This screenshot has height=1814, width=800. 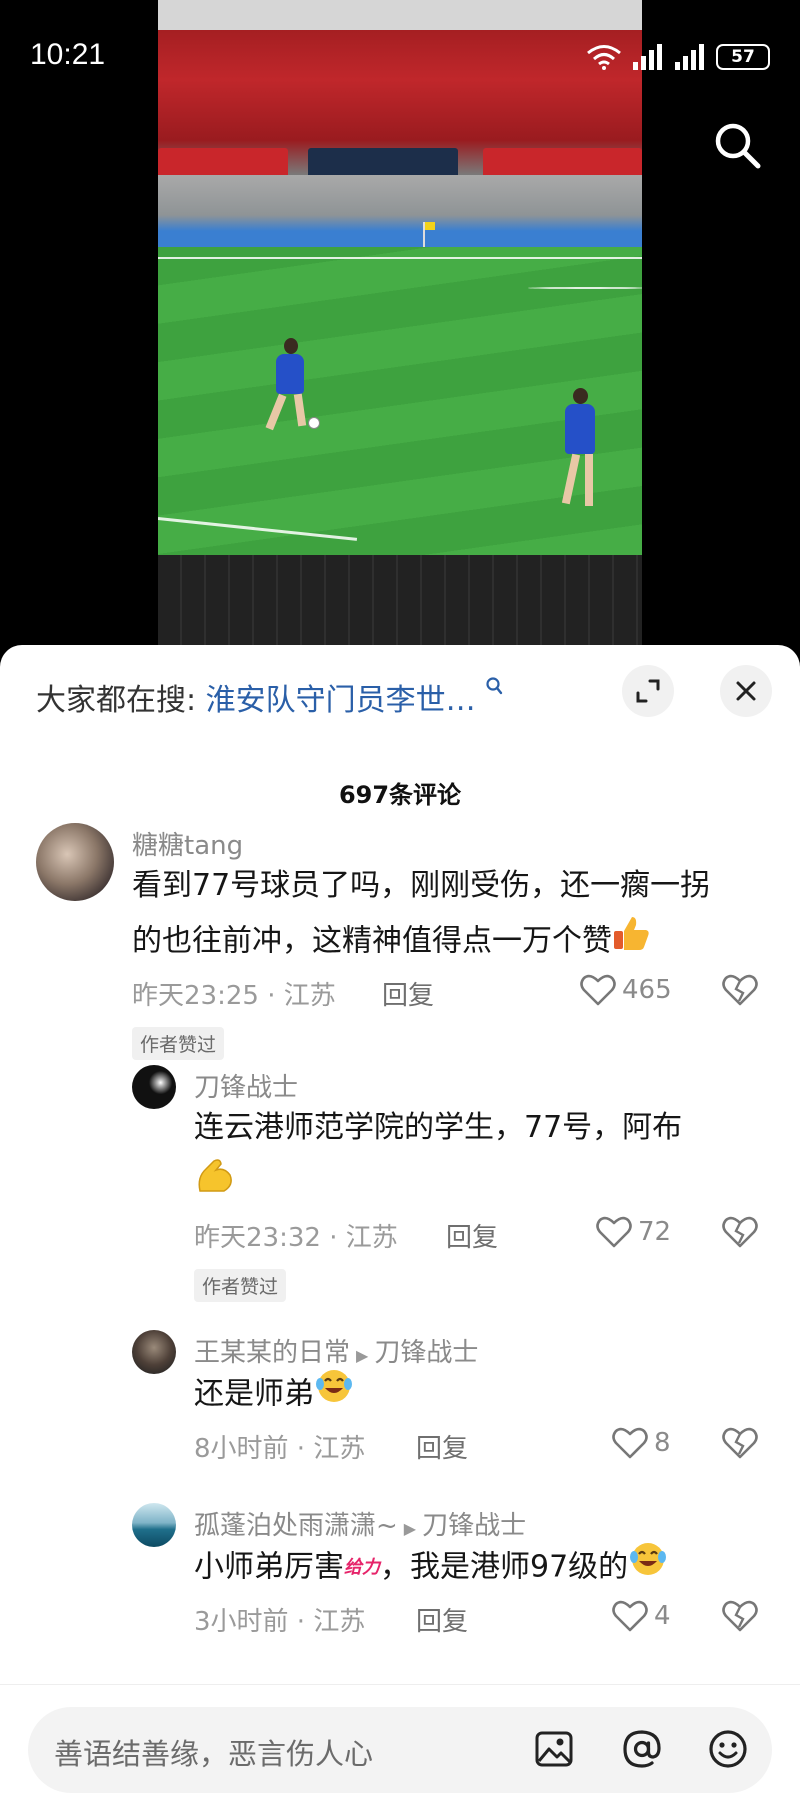 I want to click on expand-button, so click(x=648, y=691).